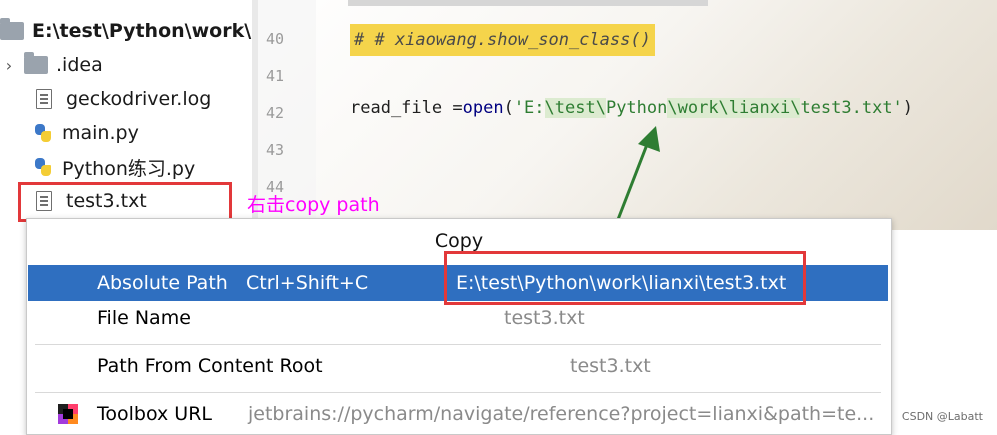 Image resolution: width=997 pixels, height=435 pixels. Describe the element at coordinates (79, 65) in the screenshot. I see `tree-item-label: .idea` at that location.